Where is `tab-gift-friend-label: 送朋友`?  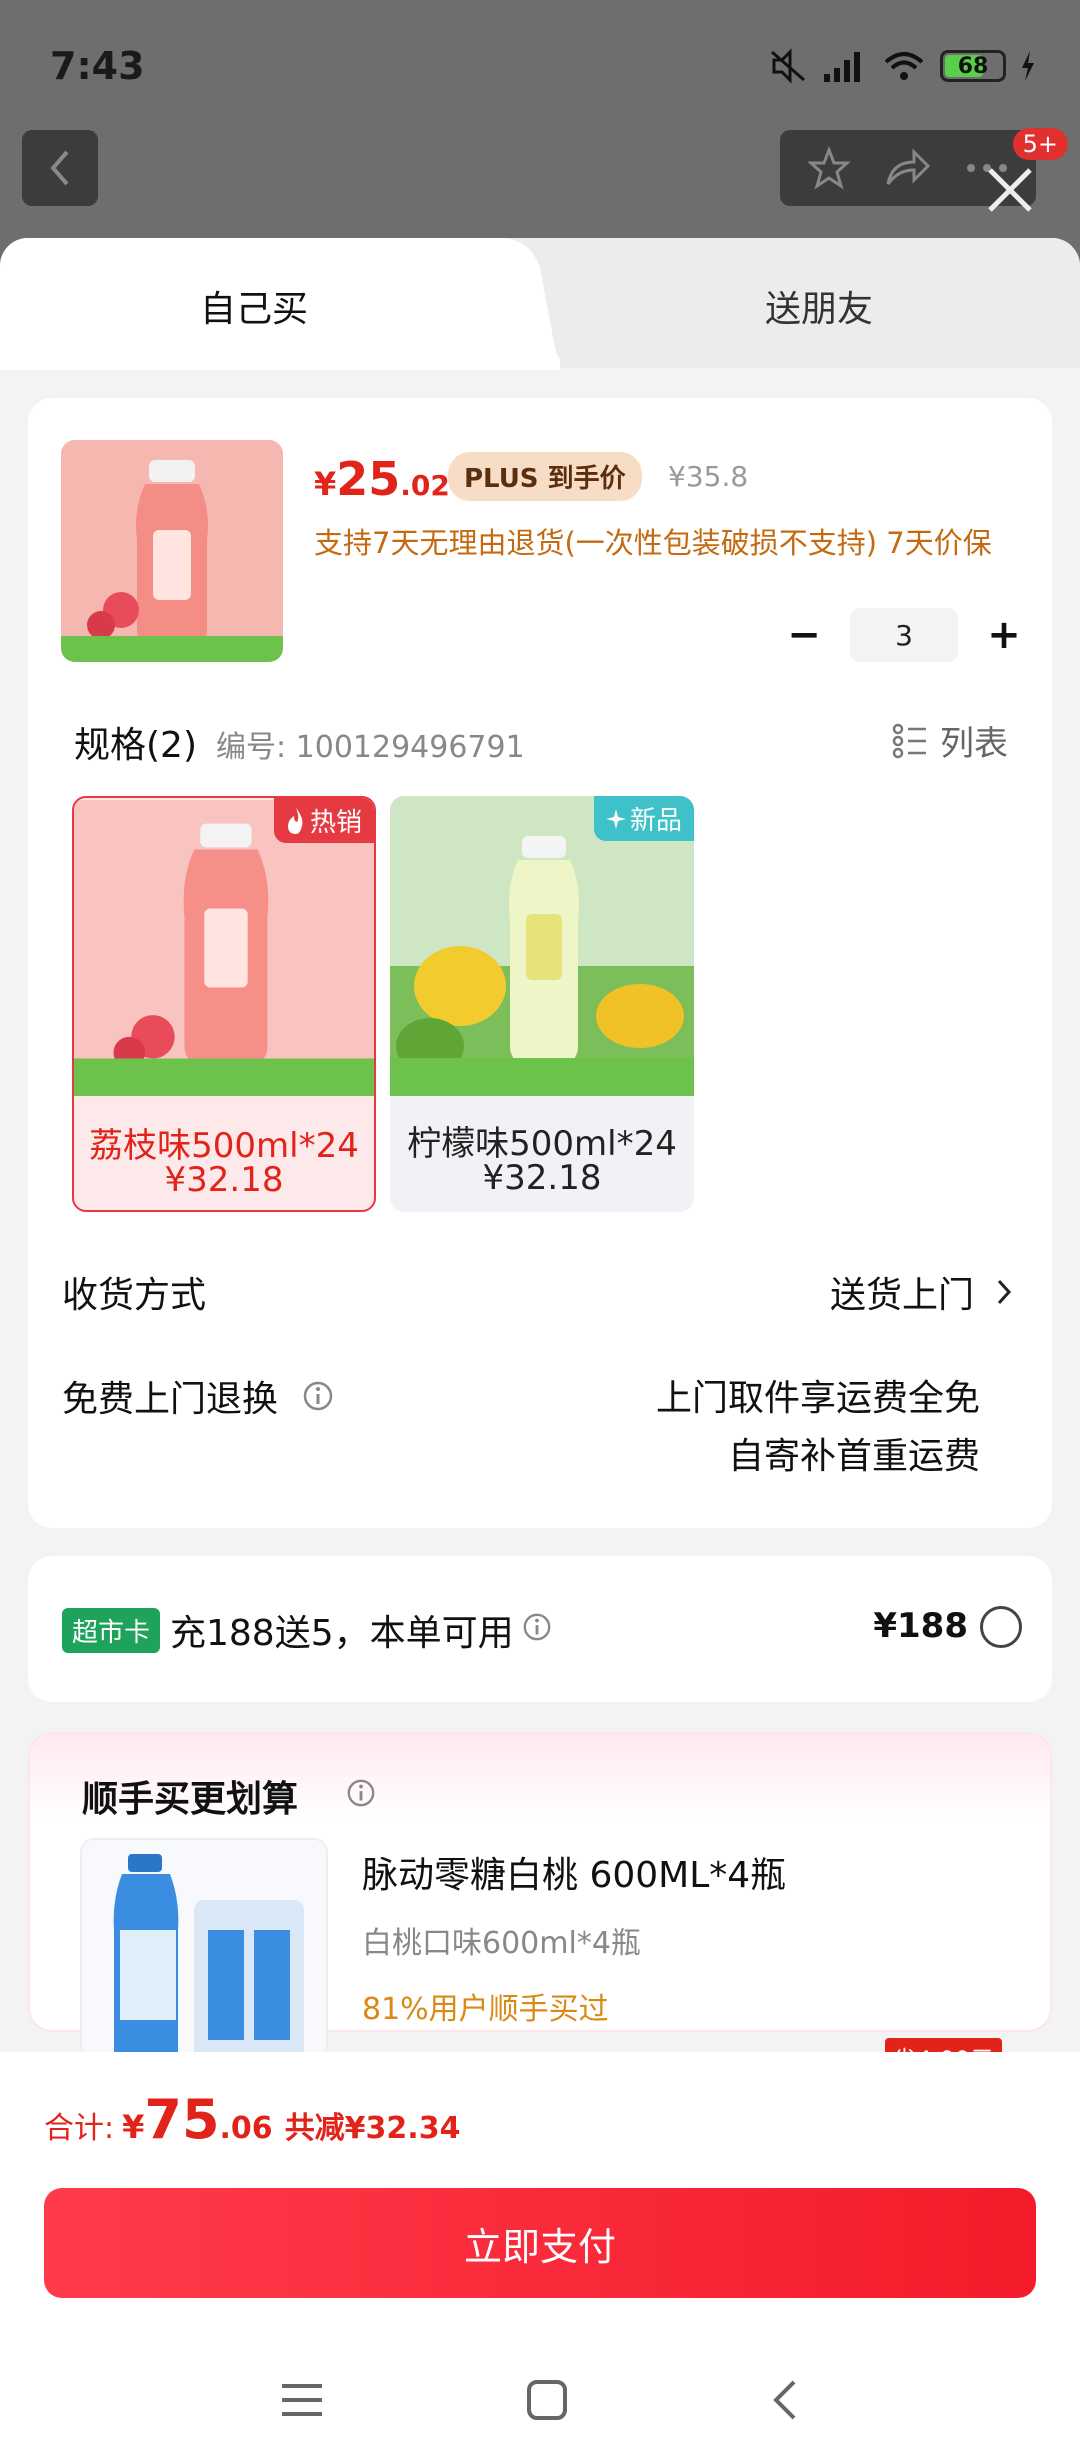
tab-gift-friend-label: 送朋友 is located at coordinates (819, 309).